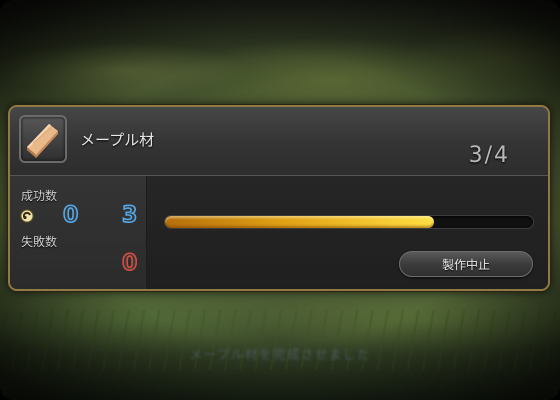 This screenshot has height=400, width=560. What do you see at coordinates (117, 140) in the screenshot?
I see `item-name: メープル材` at bounding box center [117, 140].